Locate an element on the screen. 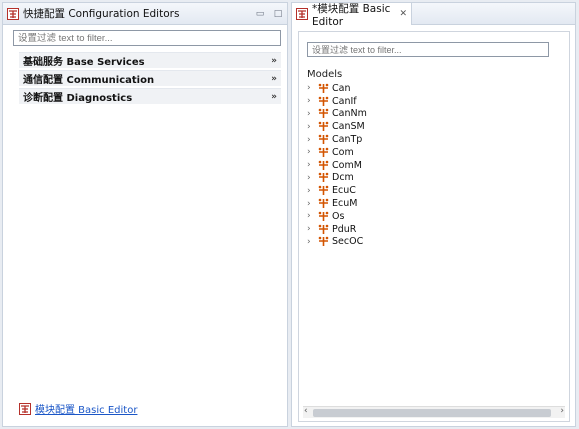 The height and width of the screenshot is (429, 579). basic-editor-link-row: 模块配置 Basic Editor is located at coordinates (78, 408).